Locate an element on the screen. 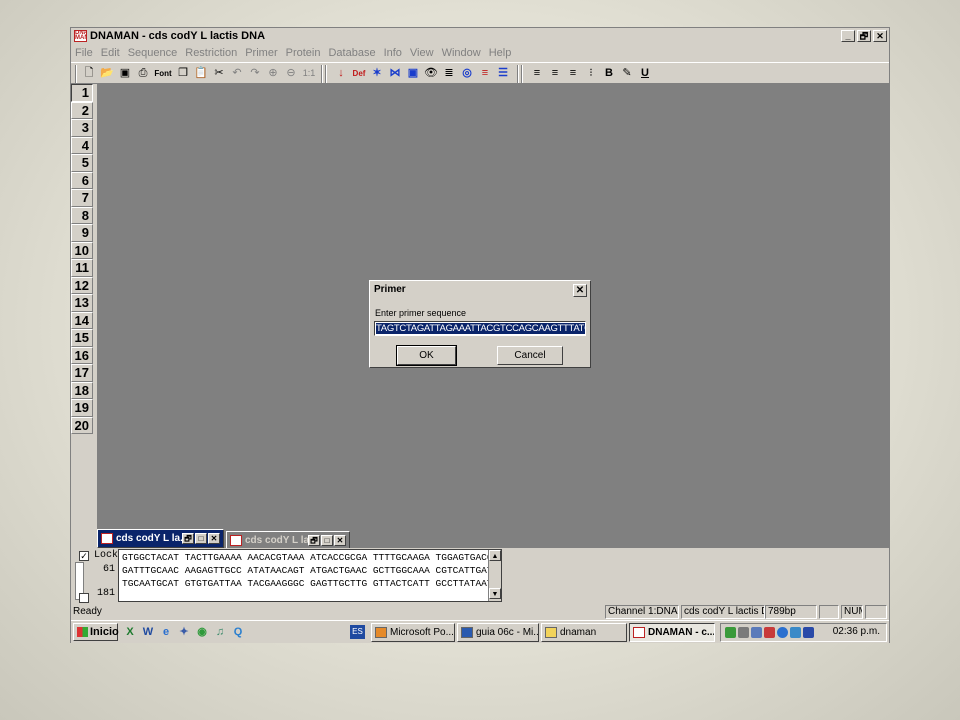  zoom-in-icon: ⊕ is located at coordinates (273, 73).